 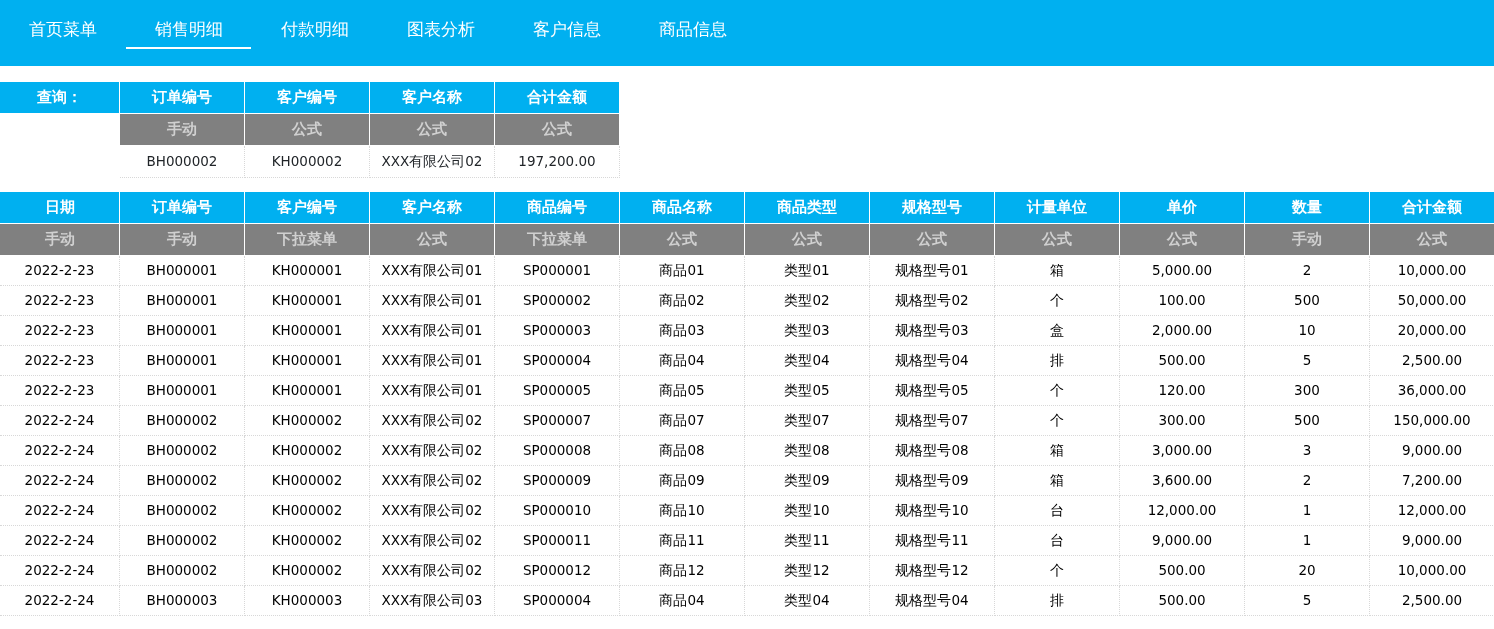 What do you see at coordinates (807, 541) in the screenshot?
I see `table-cell: 类型11` at bounding box center [807, 541].